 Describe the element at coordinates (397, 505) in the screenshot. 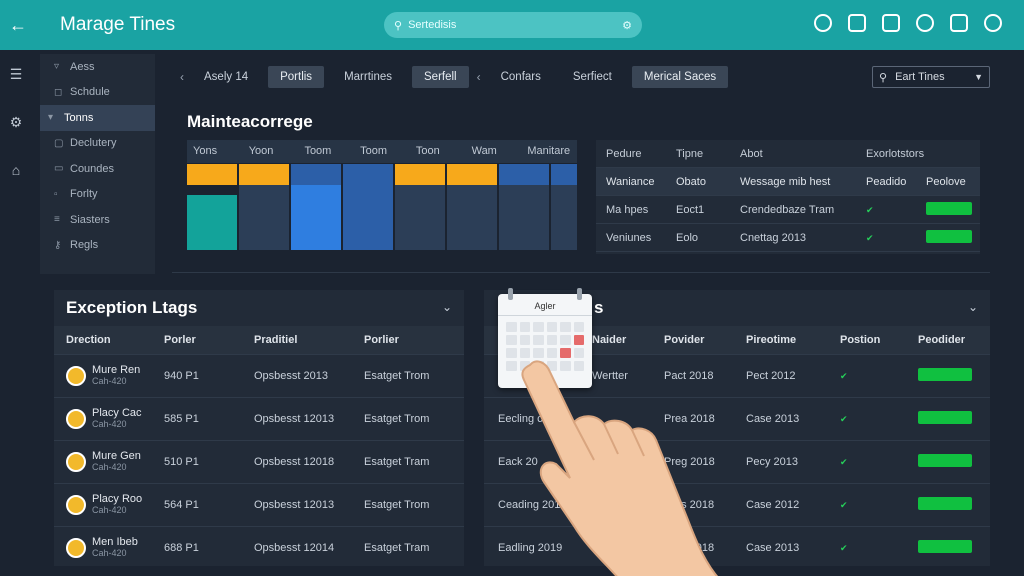

I see `table-cell: Esatget Trom` at that location.